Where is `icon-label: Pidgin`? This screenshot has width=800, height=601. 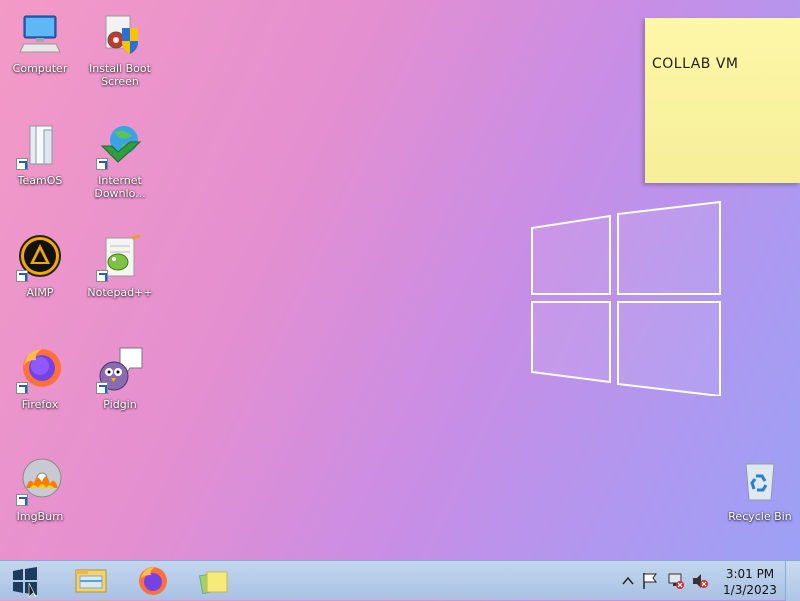 icon-label: Pidgin is located at coordinates (120, 404).